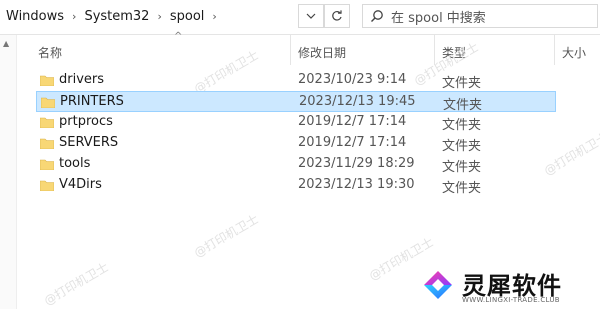  What do you see at coordinates (6, 43) in the screenshot?
I see `scroll-up-icon: ▲` at bounding box center [6, 43].